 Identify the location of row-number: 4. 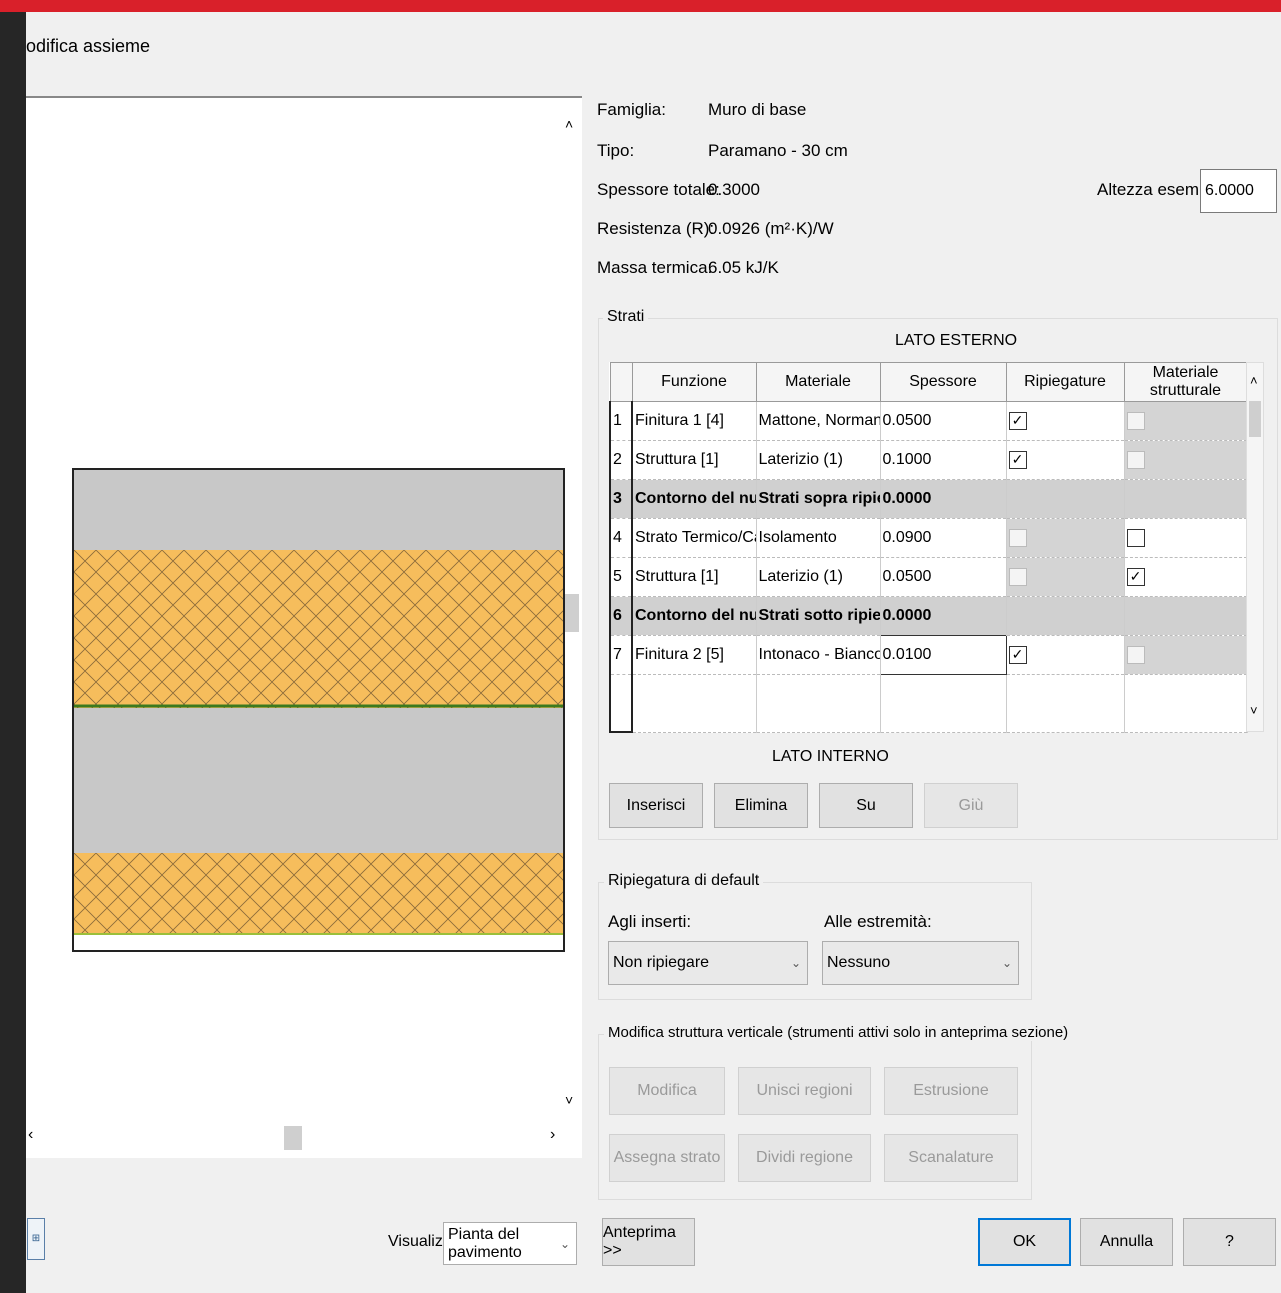
(621, 538).